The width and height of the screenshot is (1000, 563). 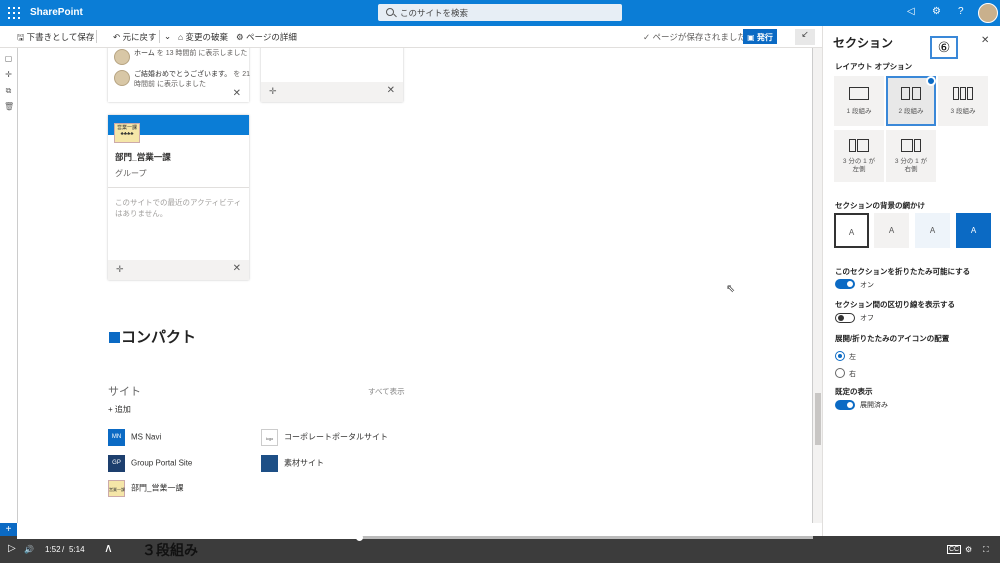 What do you see at coordinates (8, 285) in the screenshot?
I see `left-toolbar: ▢ ✛ ⧉ 🗑` at bounding box center [8, 285].